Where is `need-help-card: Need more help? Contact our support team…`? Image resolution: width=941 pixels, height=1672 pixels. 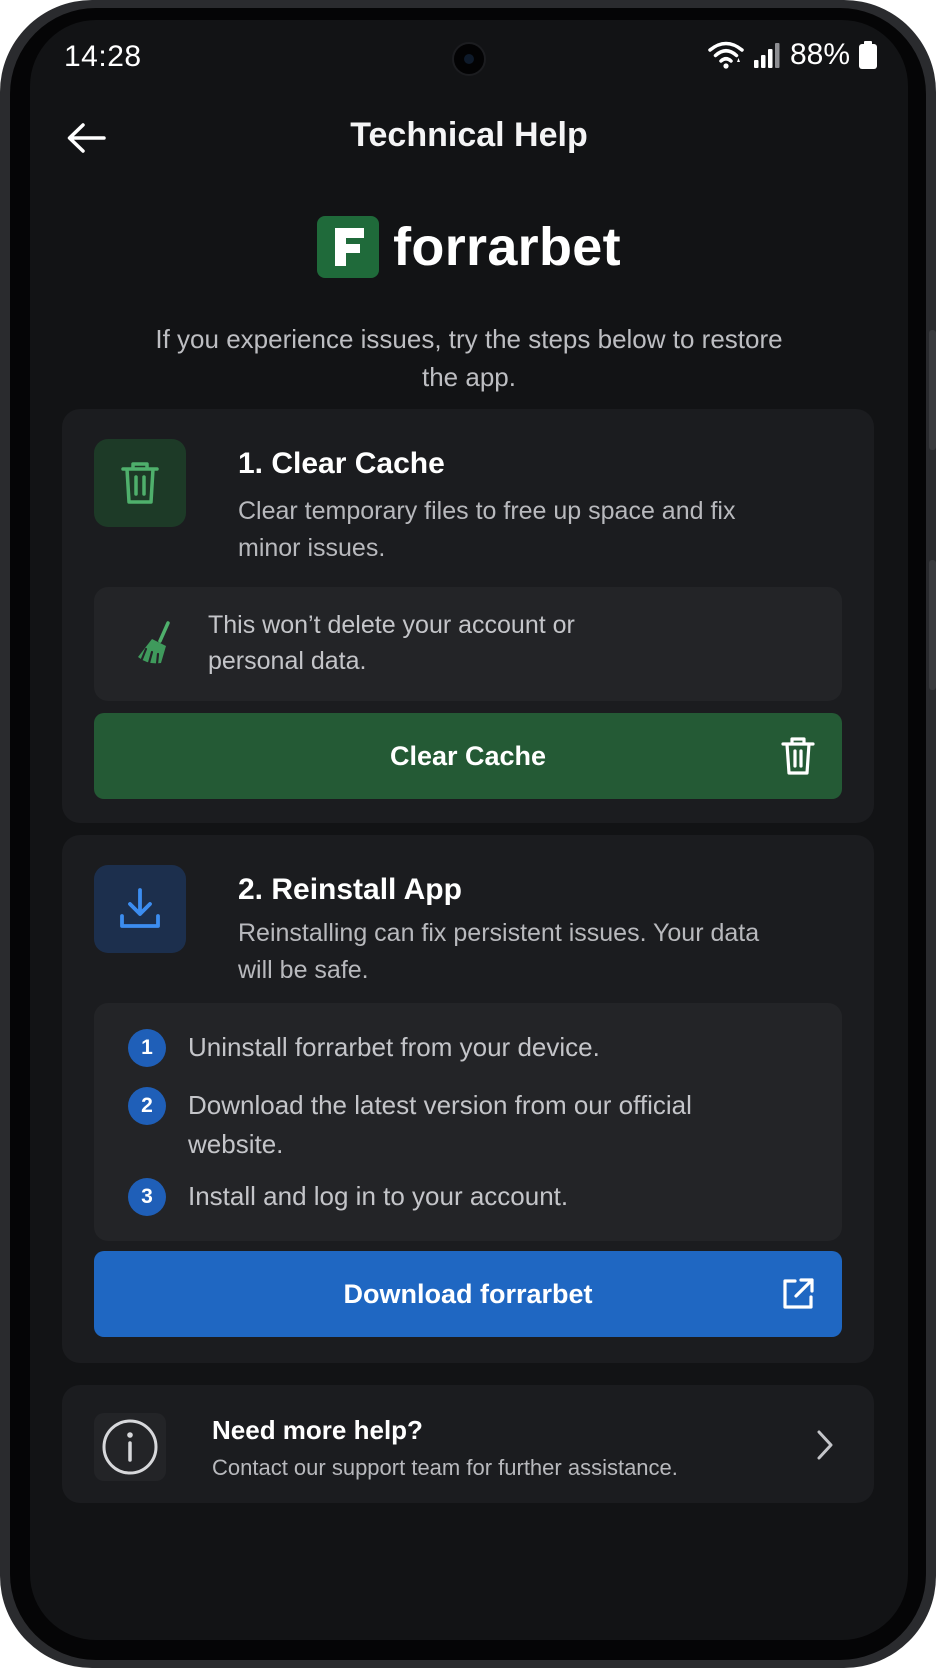 need-help-card: Need more help? Contact our support team… is located at coordinates (468, 1444).